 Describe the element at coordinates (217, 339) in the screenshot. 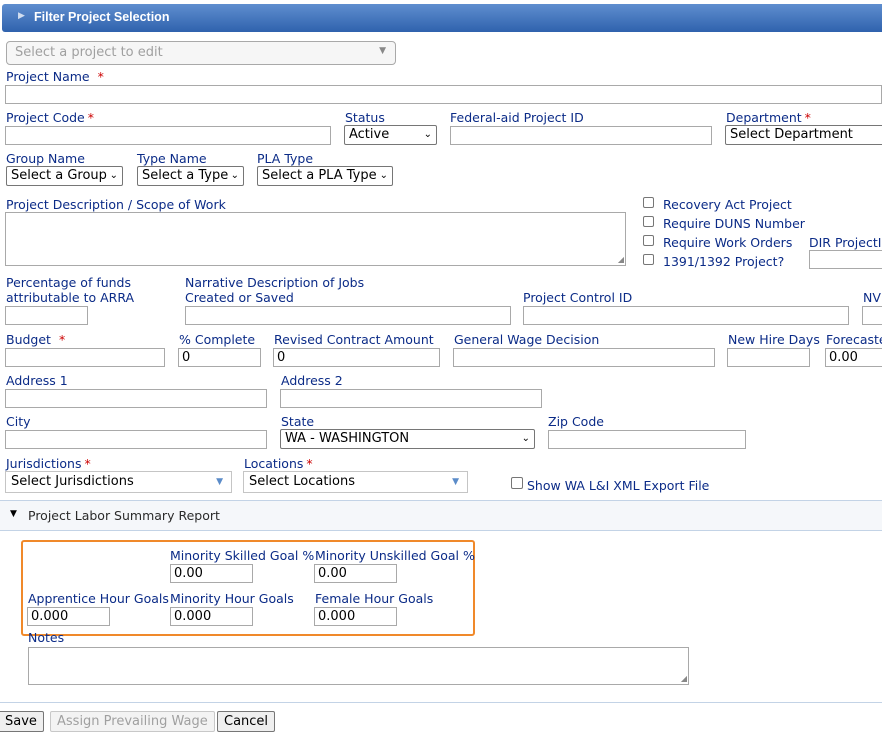

I see `pct-complete-label: % Complete` at that location.